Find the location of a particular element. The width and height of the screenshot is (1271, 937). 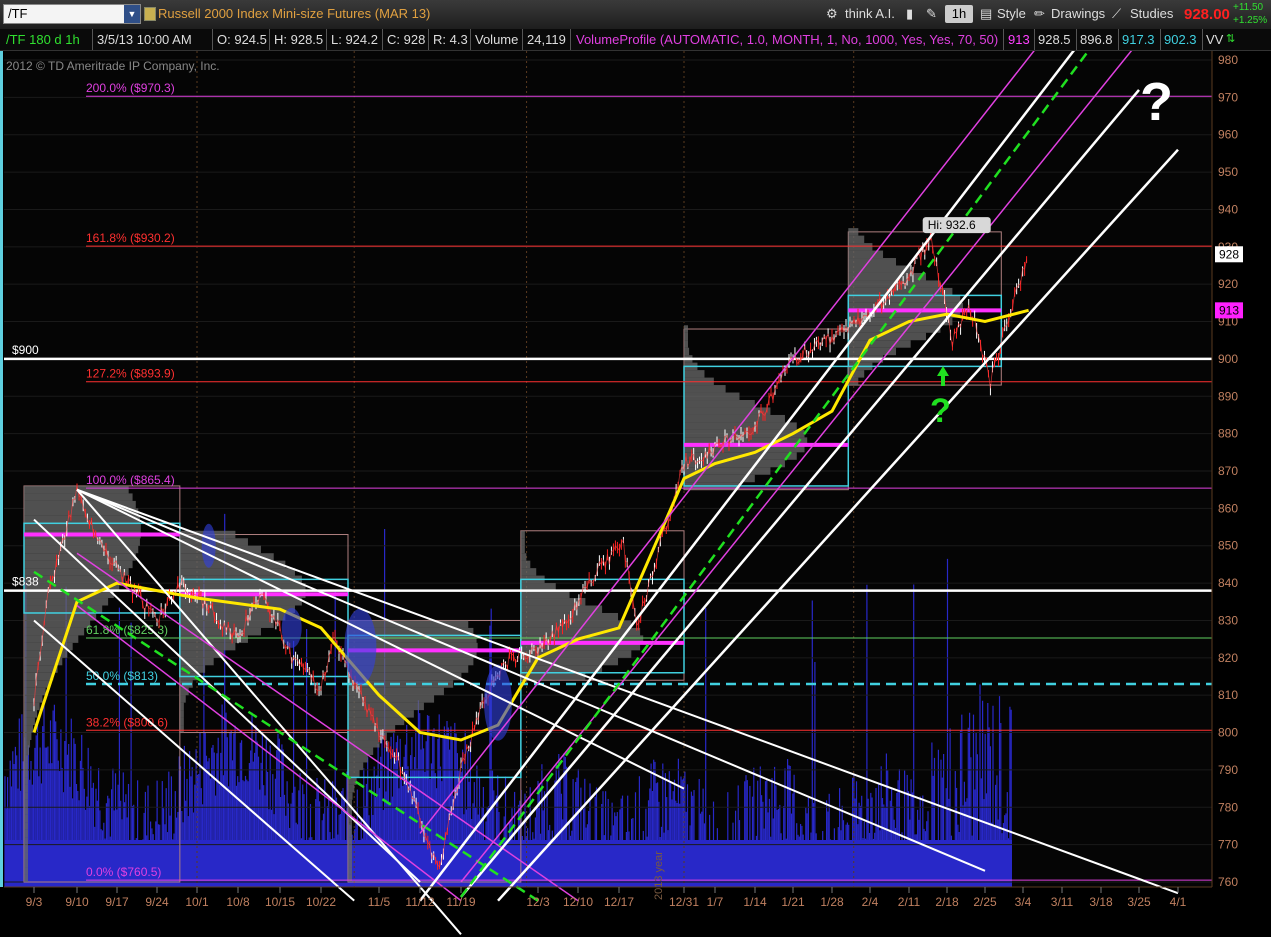

y-tick-label: 870 is located at coordinates (1228, 471).